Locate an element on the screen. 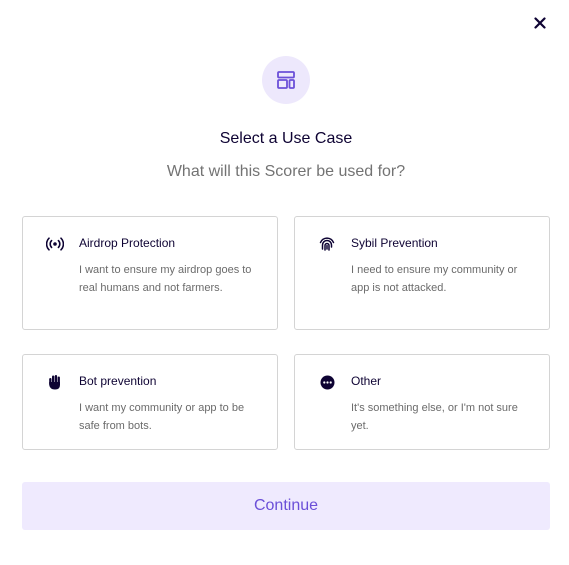  option-title: Other is located at coordinates (366, 381).